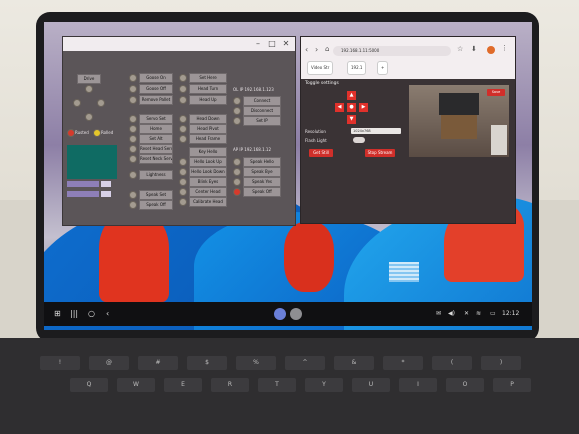  What do you see at coordinates (74, 314) in the screenshot?
I see `recents-icon: |||` at bounding box center [74, 314].